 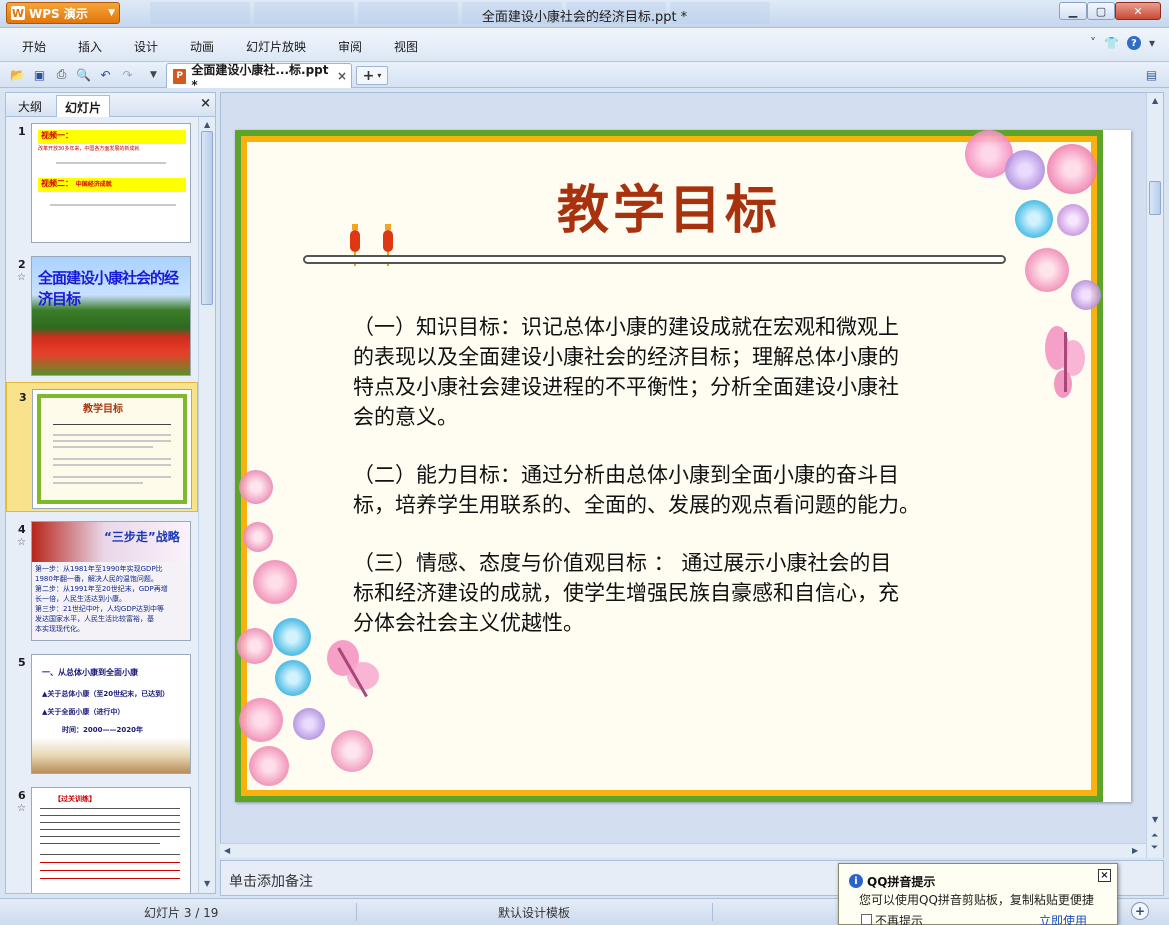 What do you see at coordinates (90, 672) in the screenshot?
I see `thumb-title: 一、从总体小康到全面小康` at bounding box center [90, 672].